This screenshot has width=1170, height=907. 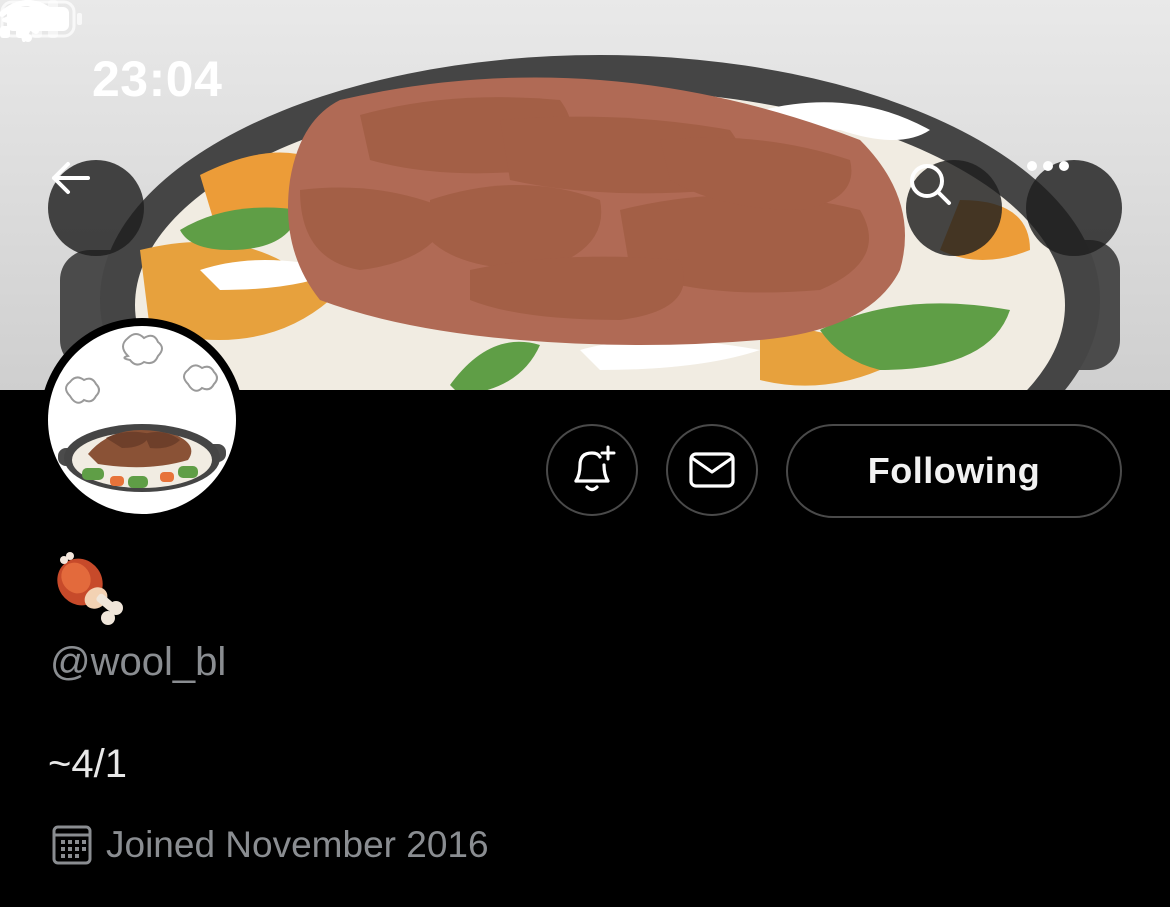 I want to click on more-options-button, so click(x=1074, y=208).